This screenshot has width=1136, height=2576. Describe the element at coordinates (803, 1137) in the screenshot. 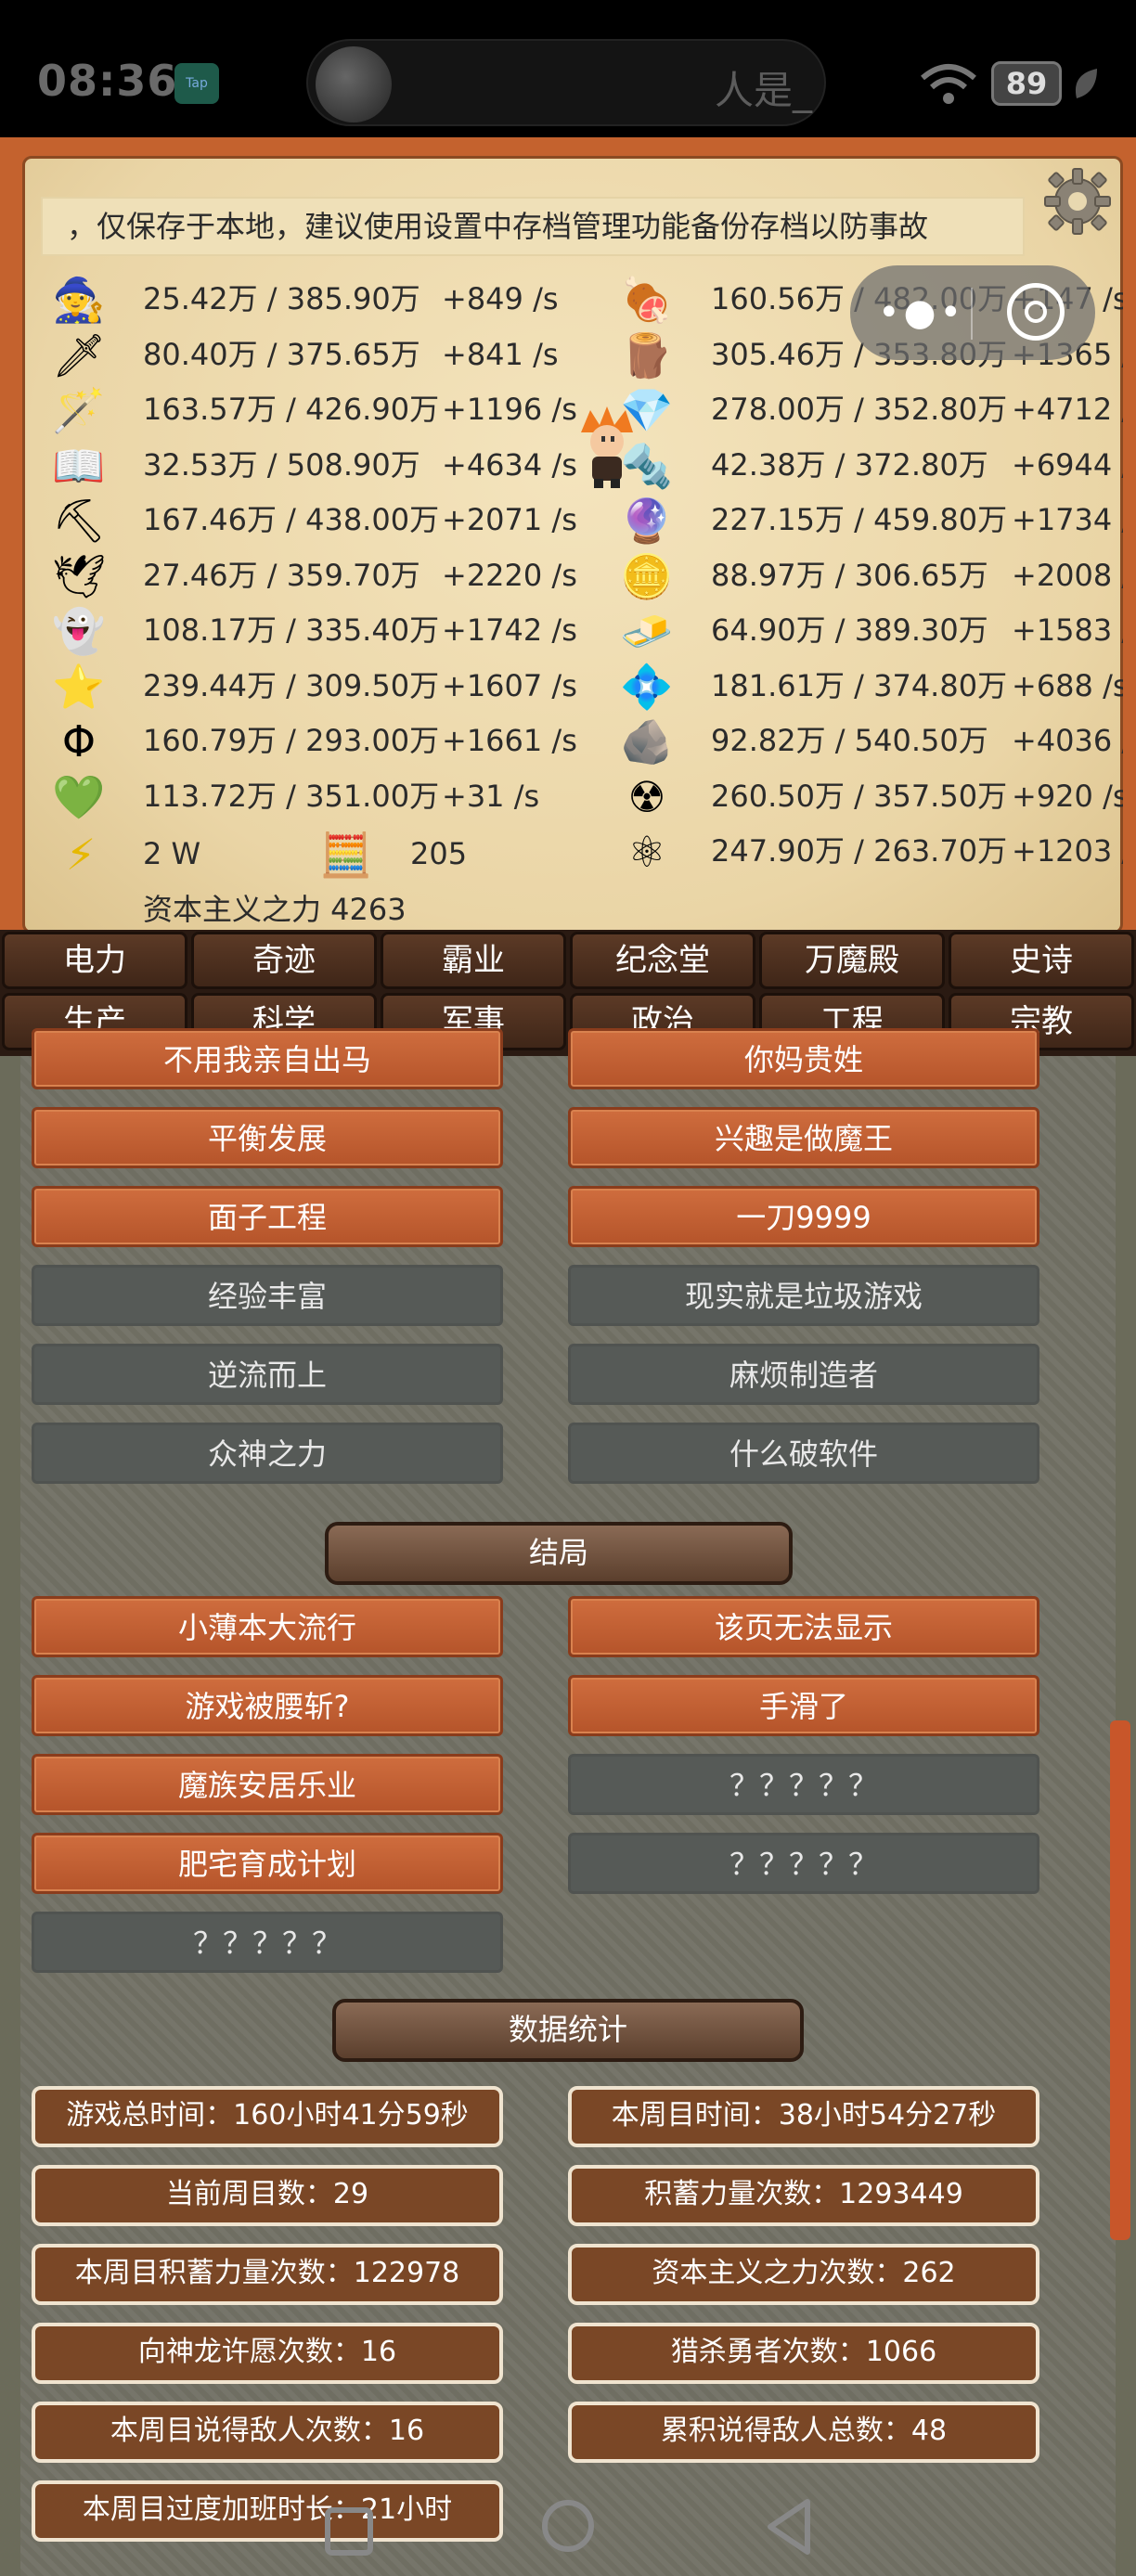

I see `achievement-button: 兴趣是做魔王` at that location.